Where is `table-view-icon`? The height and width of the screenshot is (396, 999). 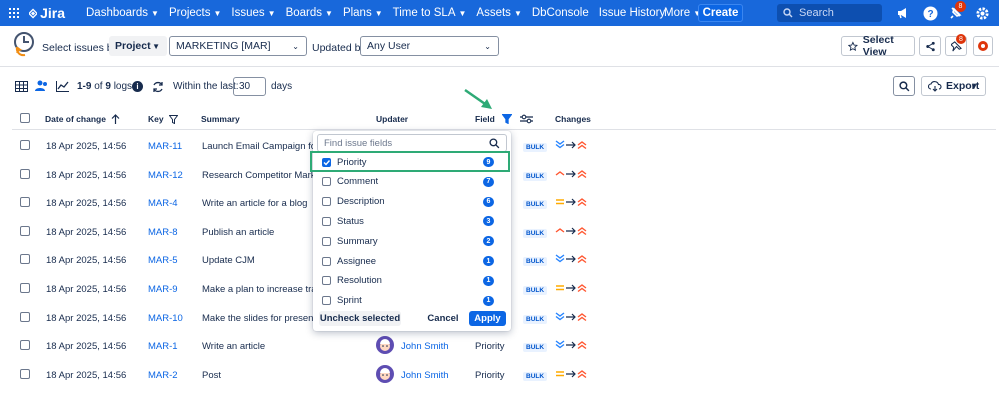 table-view-icon is located at coordinates (21, 86).